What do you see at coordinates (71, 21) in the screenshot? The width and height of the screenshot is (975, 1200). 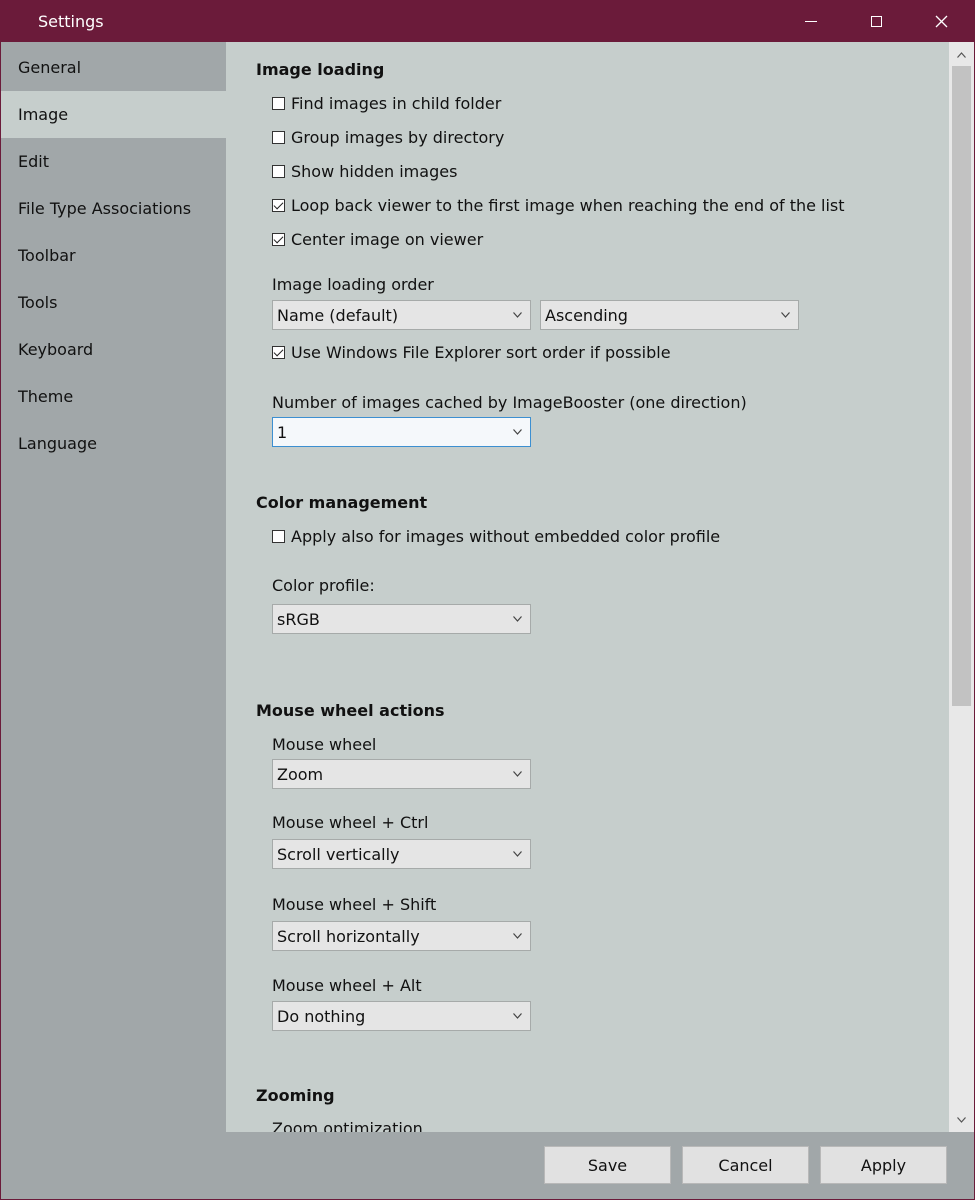 I see `window-title: Settings` at bounding box center [71, 21].